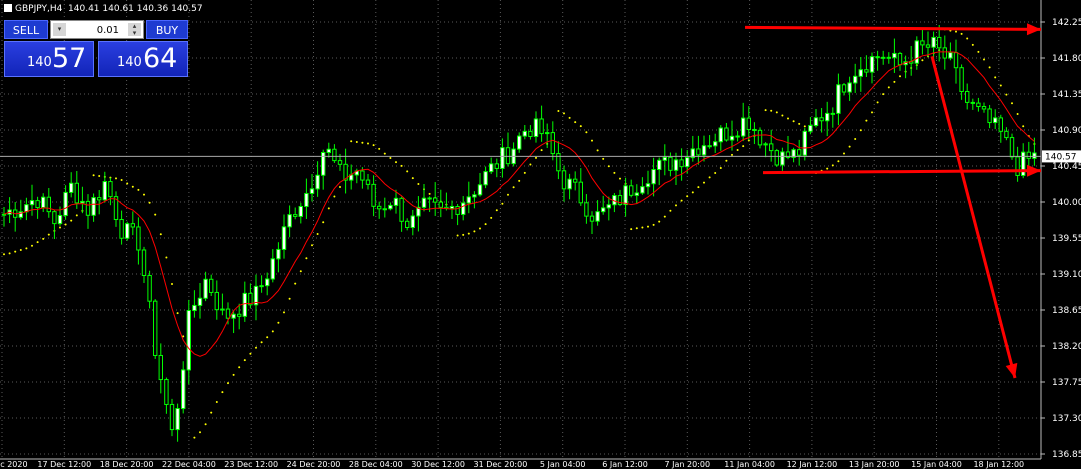  I want to click on y-tick-label: 141.35, so click(1066, 95).